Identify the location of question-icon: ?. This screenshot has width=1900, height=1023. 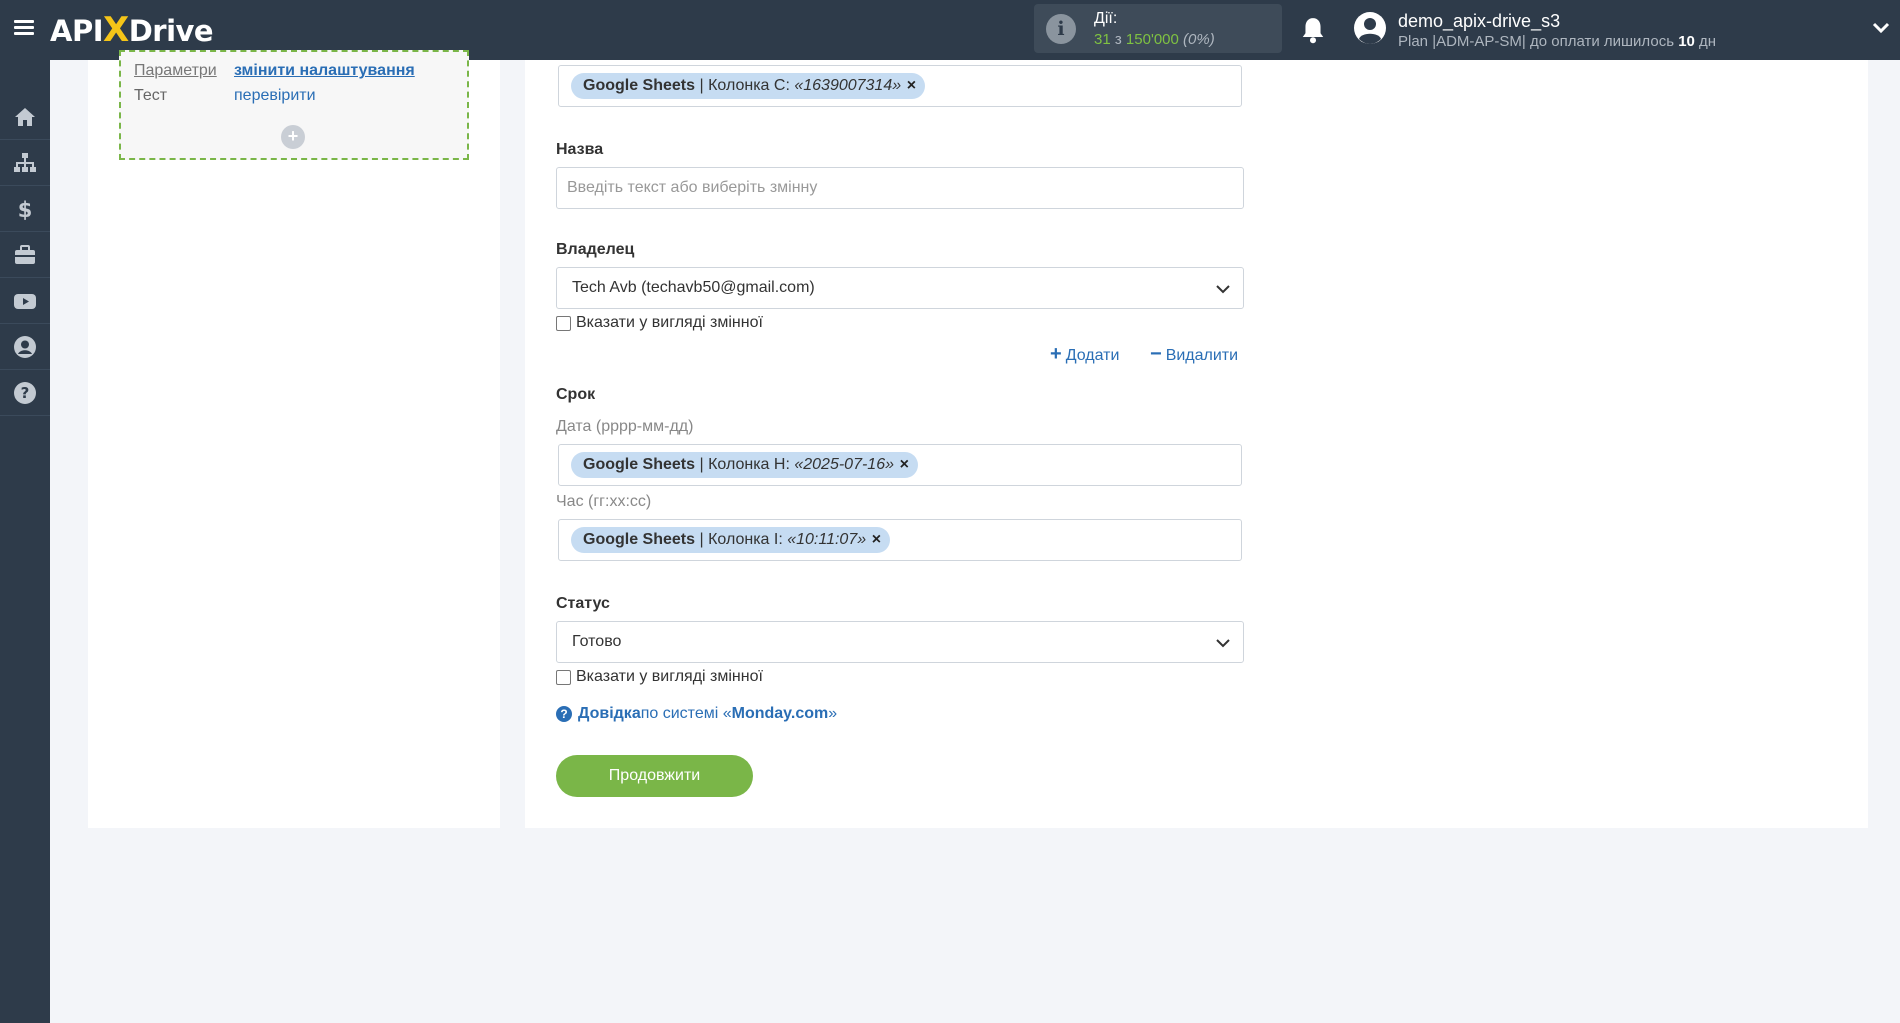
(564, 714).